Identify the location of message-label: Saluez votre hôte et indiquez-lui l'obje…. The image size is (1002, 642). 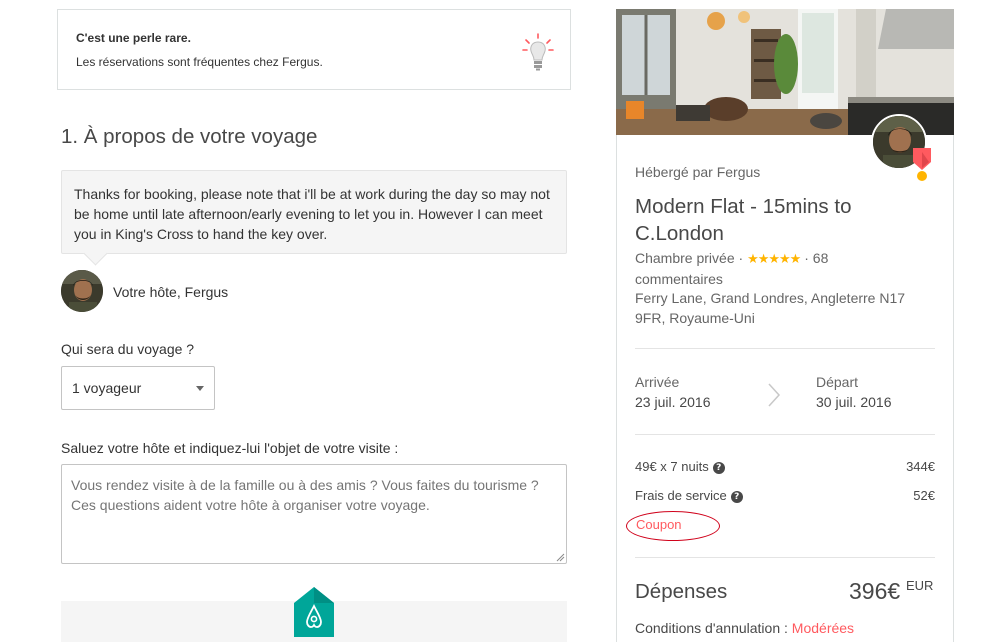
(230, 448).